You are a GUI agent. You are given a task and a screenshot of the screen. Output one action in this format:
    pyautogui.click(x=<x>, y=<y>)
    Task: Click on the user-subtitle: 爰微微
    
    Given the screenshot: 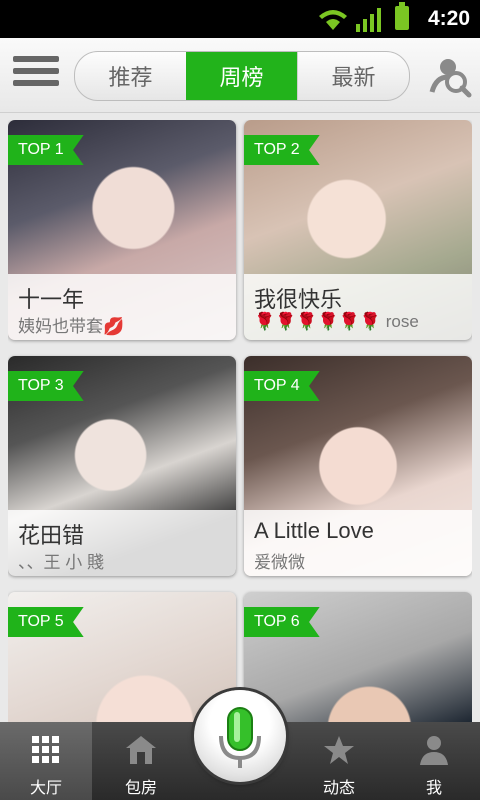 What is the action you would take?
    pyautogui.click(x=279, y=562)
    